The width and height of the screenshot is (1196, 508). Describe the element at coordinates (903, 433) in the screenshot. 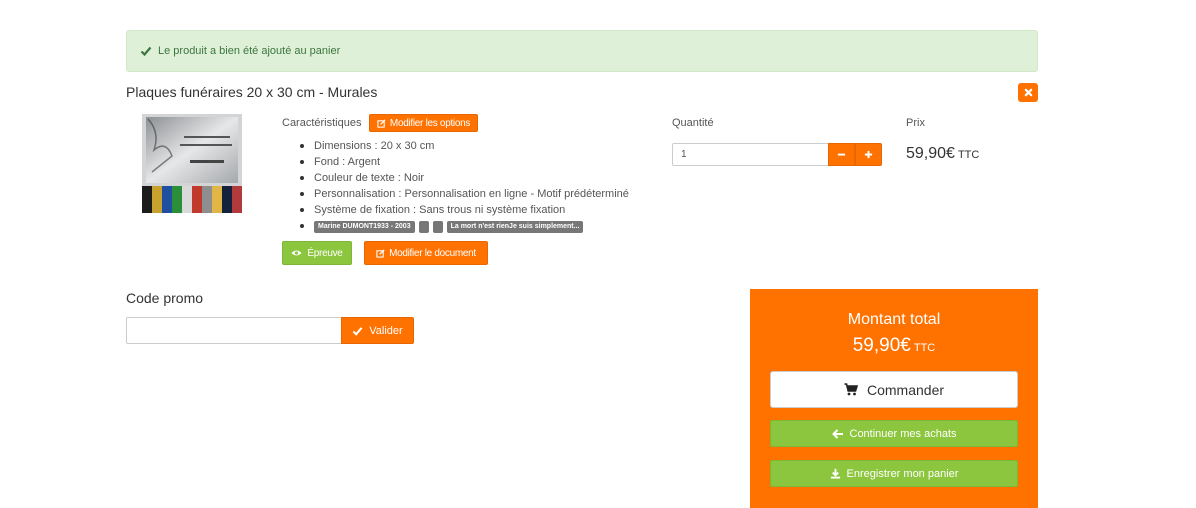

I see `continue-label: Continuer mes achats` at that location.